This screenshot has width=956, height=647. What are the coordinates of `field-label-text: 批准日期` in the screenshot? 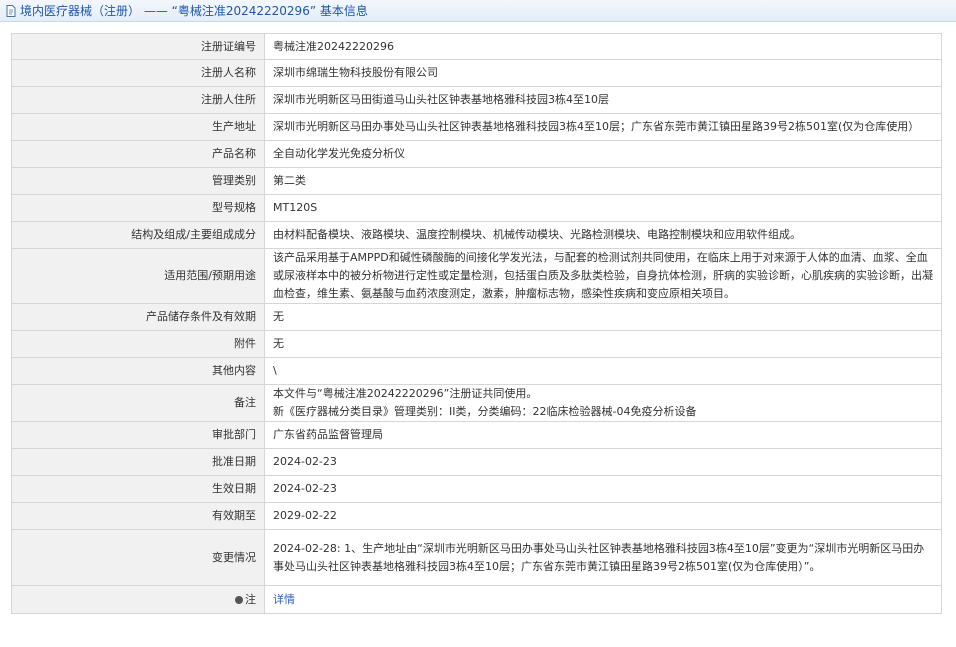 It's located at (234, 461).